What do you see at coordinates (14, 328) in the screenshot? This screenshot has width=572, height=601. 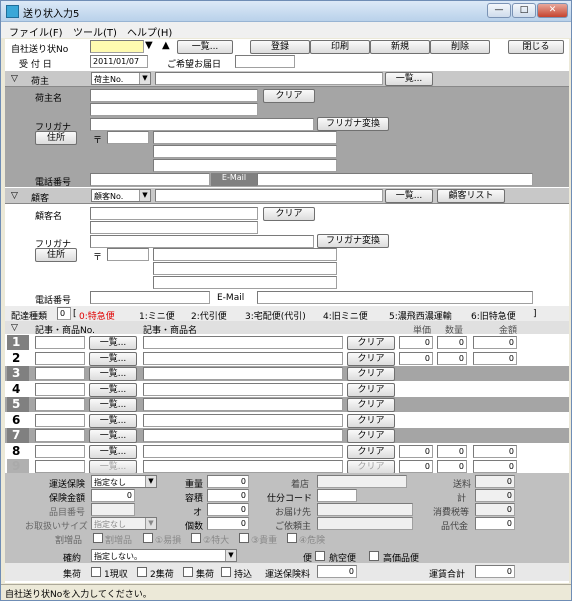 I see `items-toggle: ▽` at bounding box center [14, 328].